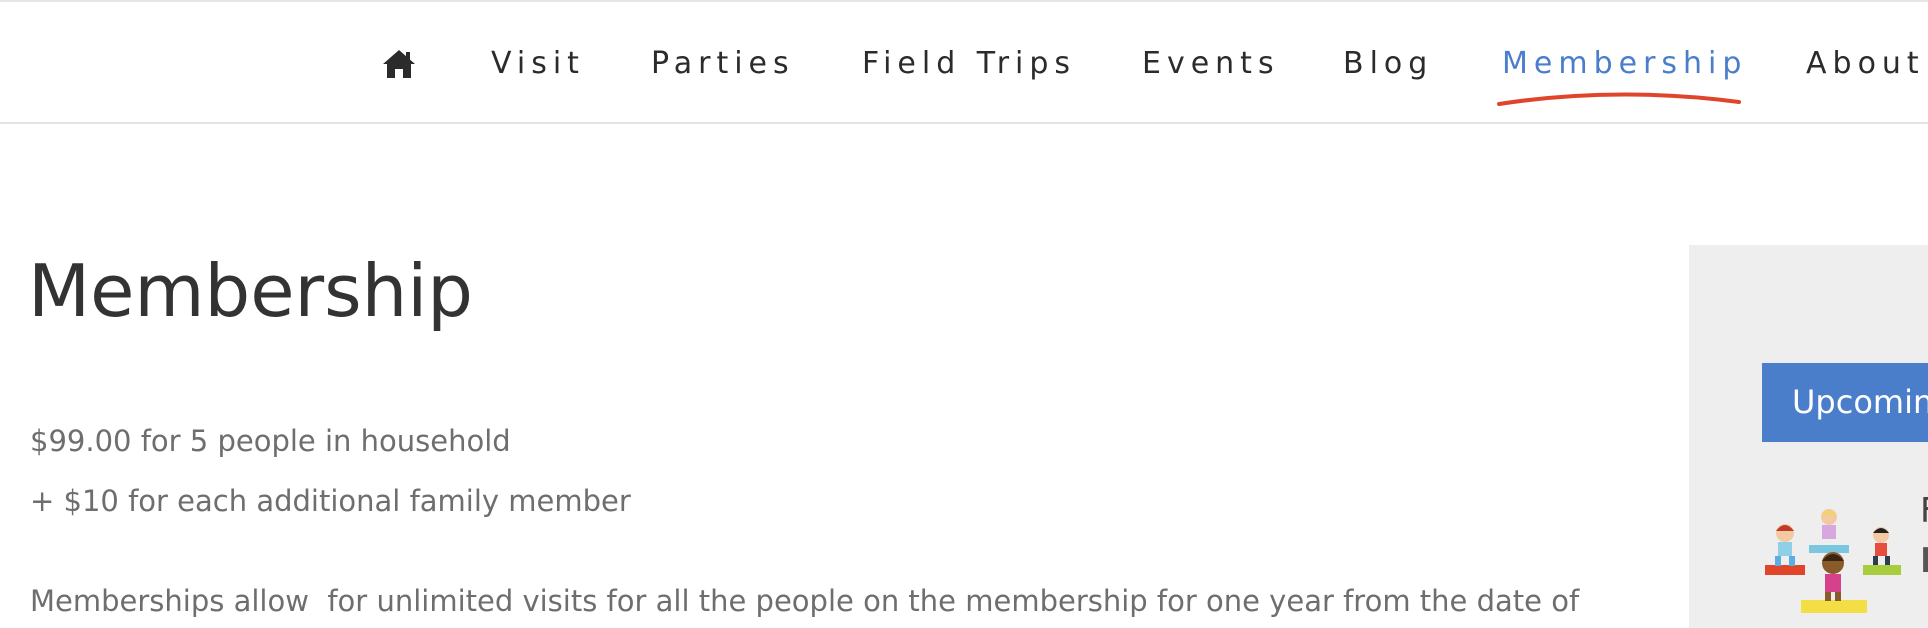  What do you see at coordinates (1834, 560) in the screenshot?
I see `kids-yoga-image` at bounding box center [1834, 560].